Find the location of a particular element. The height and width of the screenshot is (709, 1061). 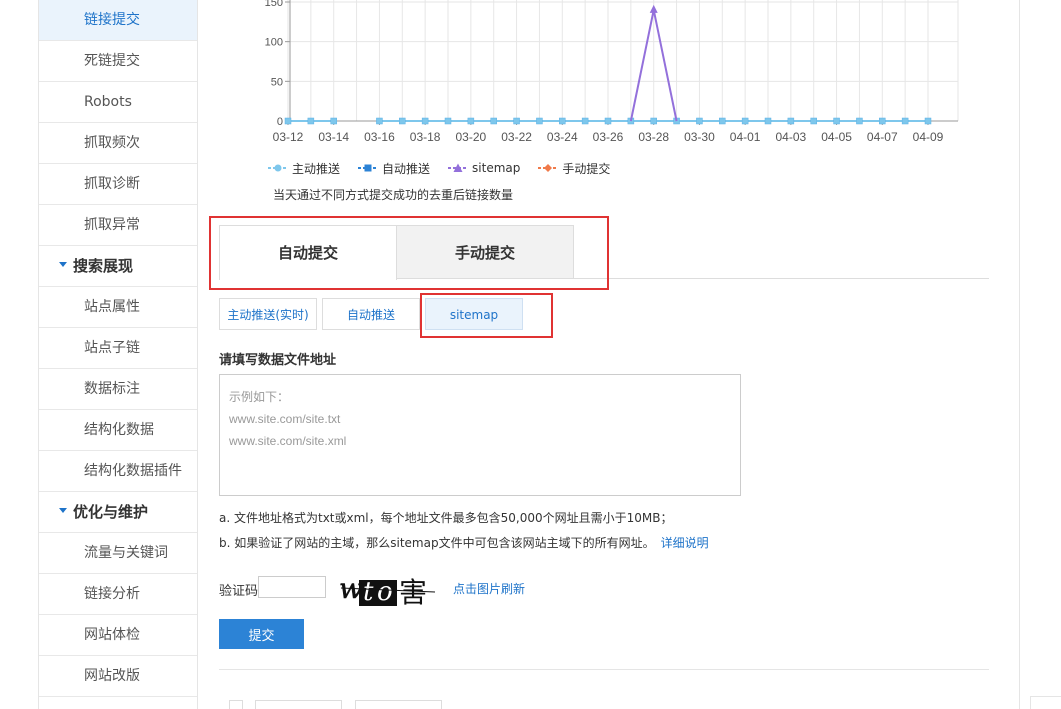

submit-button: 提交 is located at coordinates (261, 634).